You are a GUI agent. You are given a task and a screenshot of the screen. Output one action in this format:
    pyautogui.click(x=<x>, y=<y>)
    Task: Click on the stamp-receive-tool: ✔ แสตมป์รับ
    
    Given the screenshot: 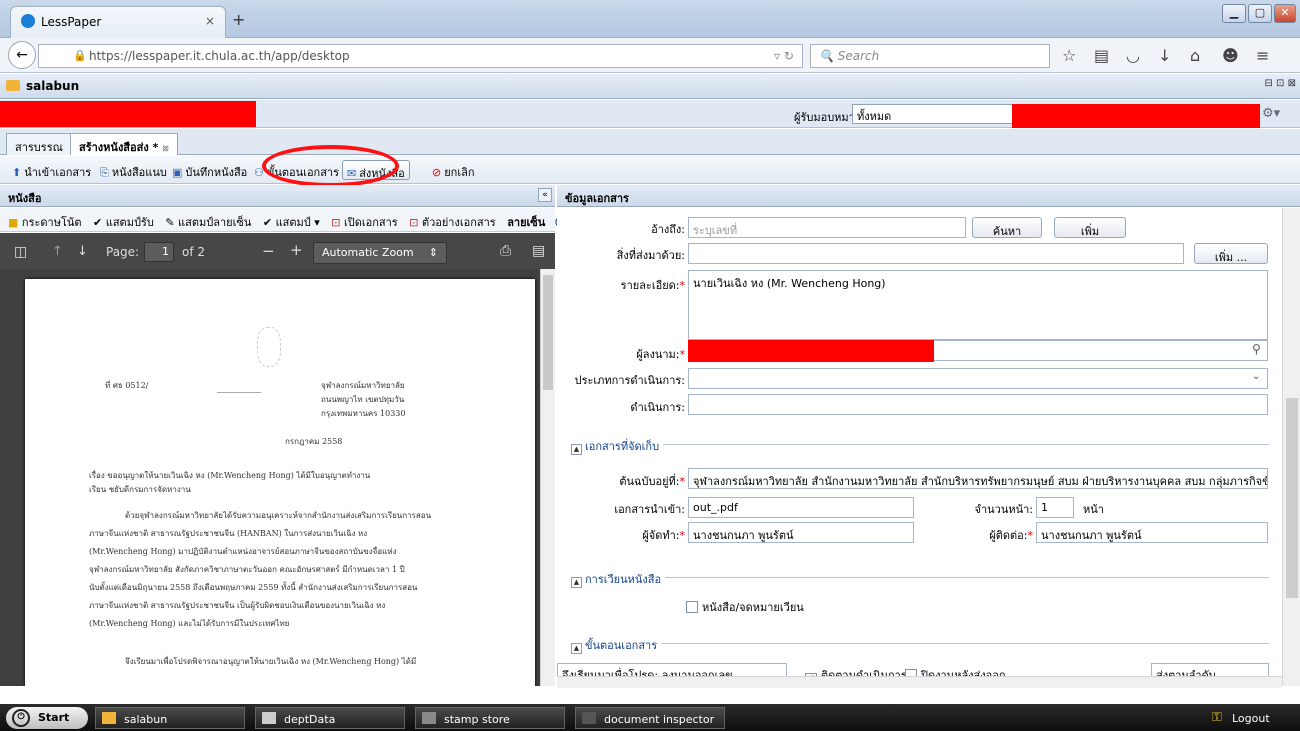 What is the action you would take?
    pyautogui.click(x=123, y=222)
    